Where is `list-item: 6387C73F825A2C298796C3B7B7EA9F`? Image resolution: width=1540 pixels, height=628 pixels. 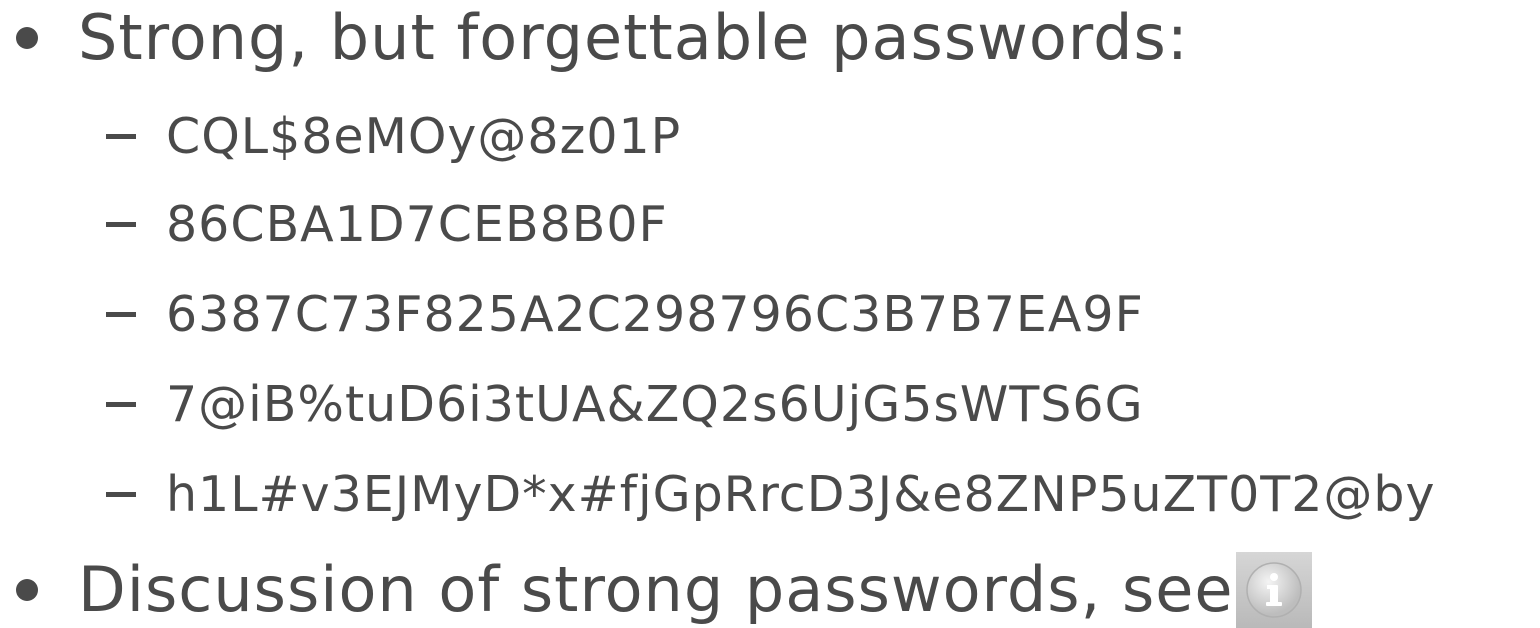 list-item: 6387C73F825A2C298796C3B7B7EA9F is located at coordinates (572, 314).